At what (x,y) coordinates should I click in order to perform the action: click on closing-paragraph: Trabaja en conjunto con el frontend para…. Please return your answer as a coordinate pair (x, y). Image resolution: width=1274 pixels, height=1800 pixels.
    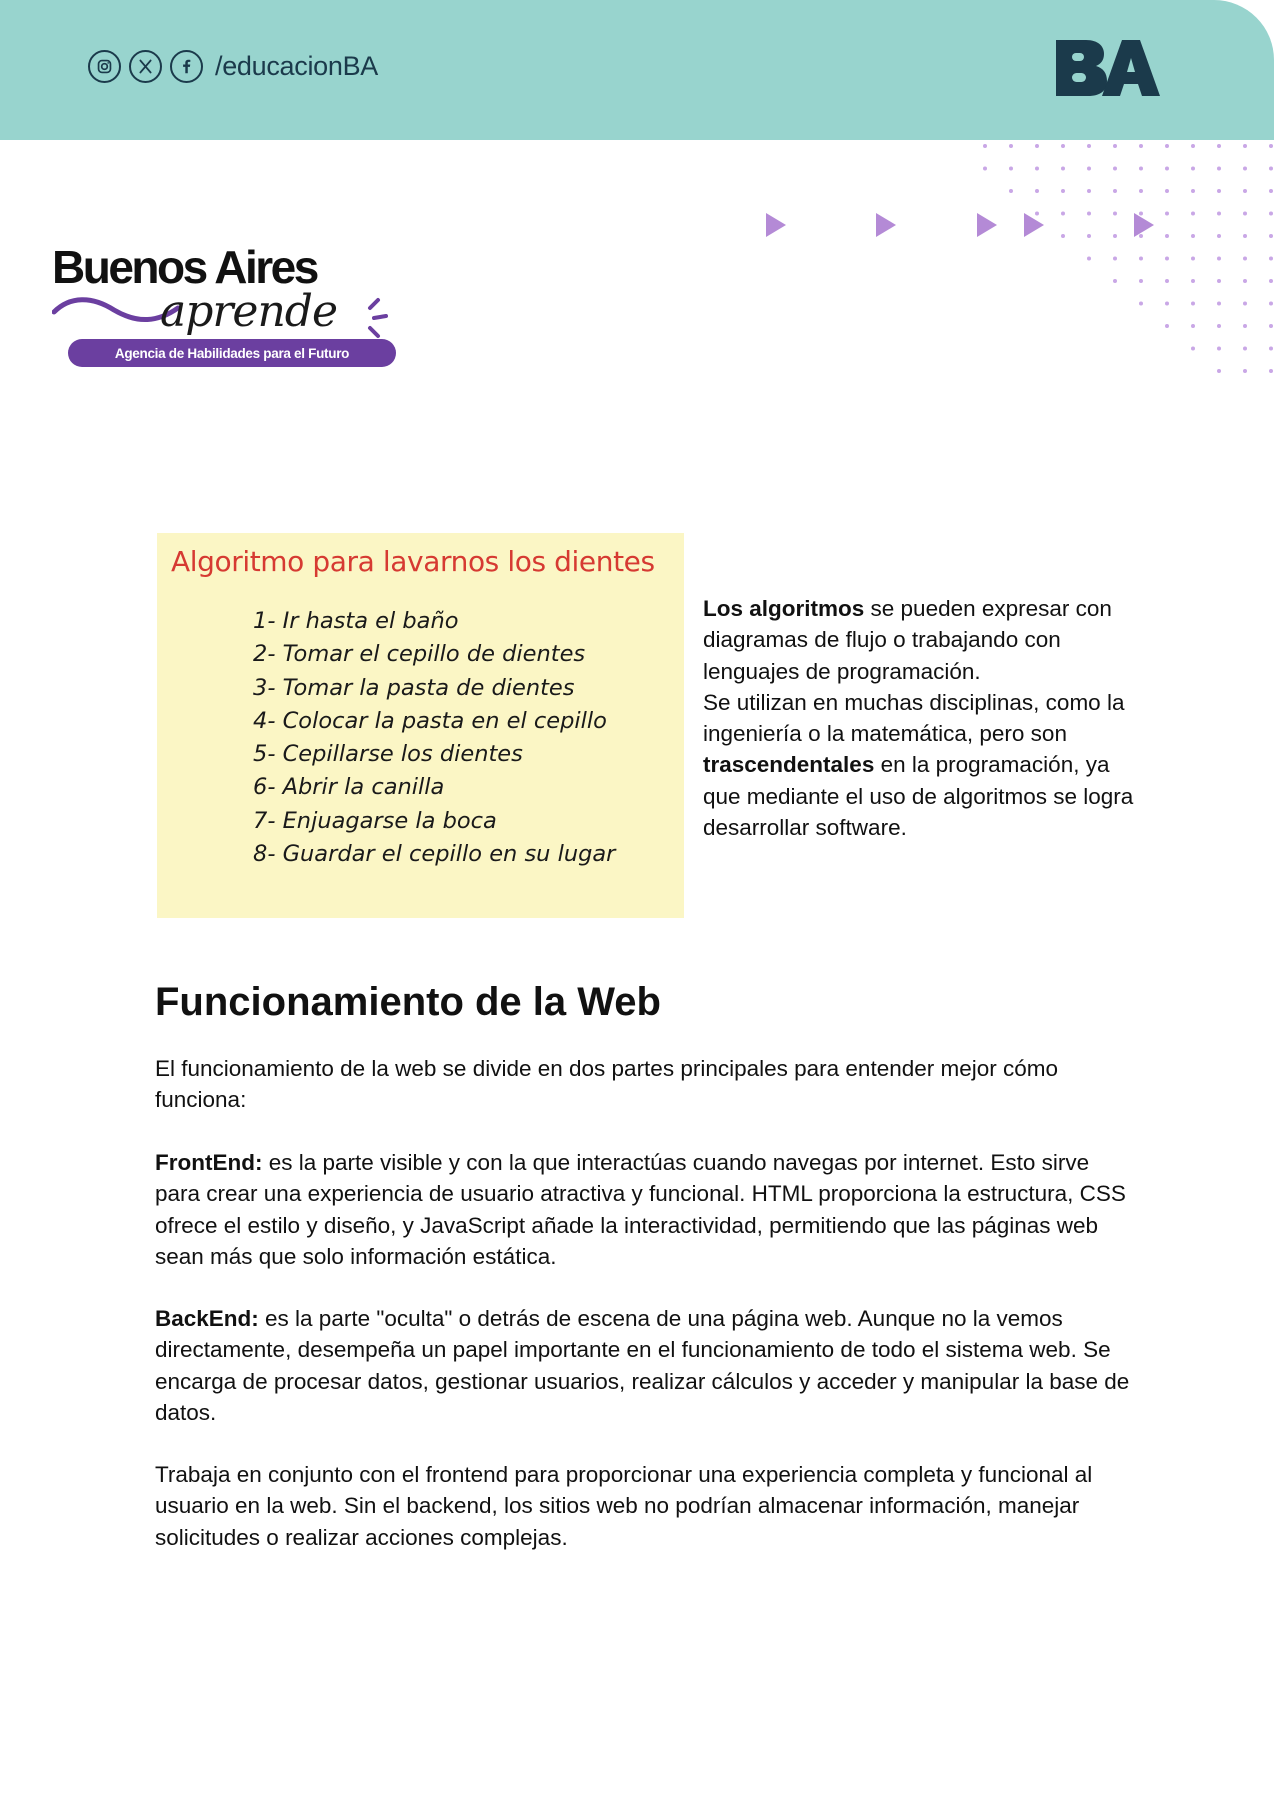
    Looking at the image, I should click on (624, 1506).